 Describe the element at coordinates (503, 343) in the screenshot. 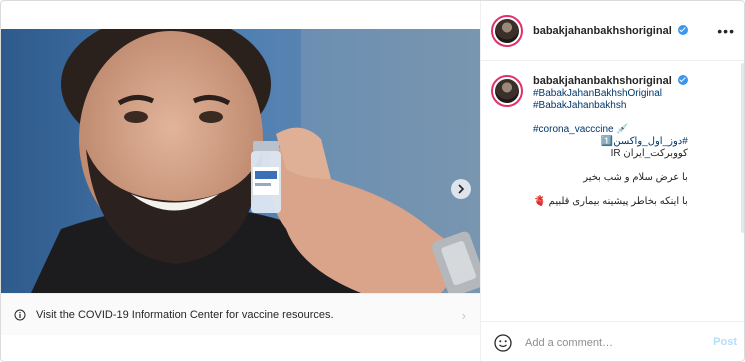

I see `emoji-smile-icon` at that location.